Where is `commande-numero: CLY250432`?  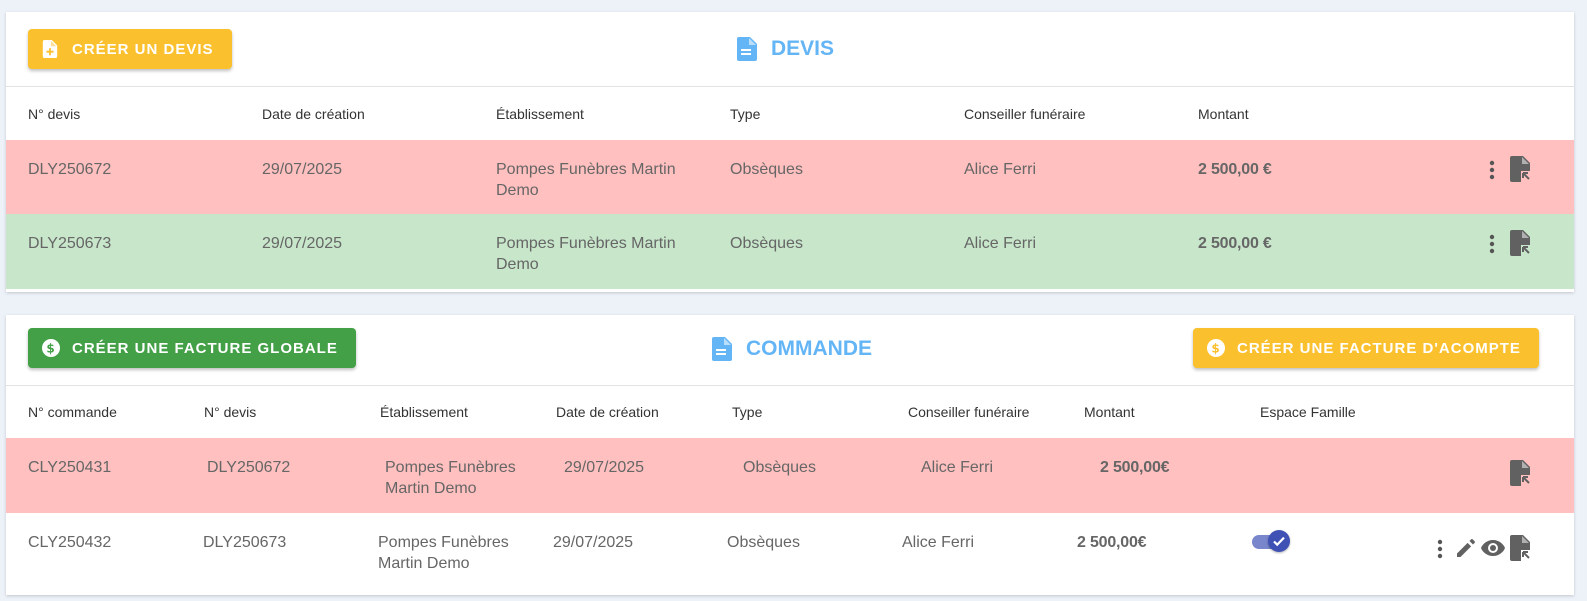
commande-numero: CLY250432 is located at coordinates (70, 542).